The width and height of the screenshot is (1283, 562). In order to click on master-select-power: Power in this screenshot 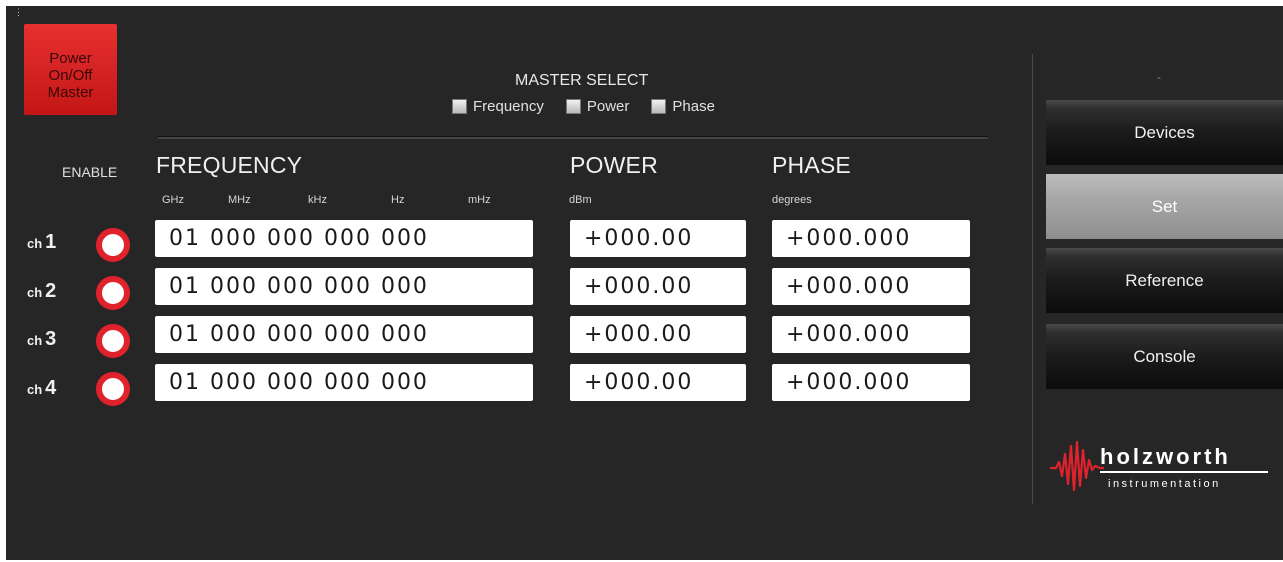, I will do `click(597, 106)`.